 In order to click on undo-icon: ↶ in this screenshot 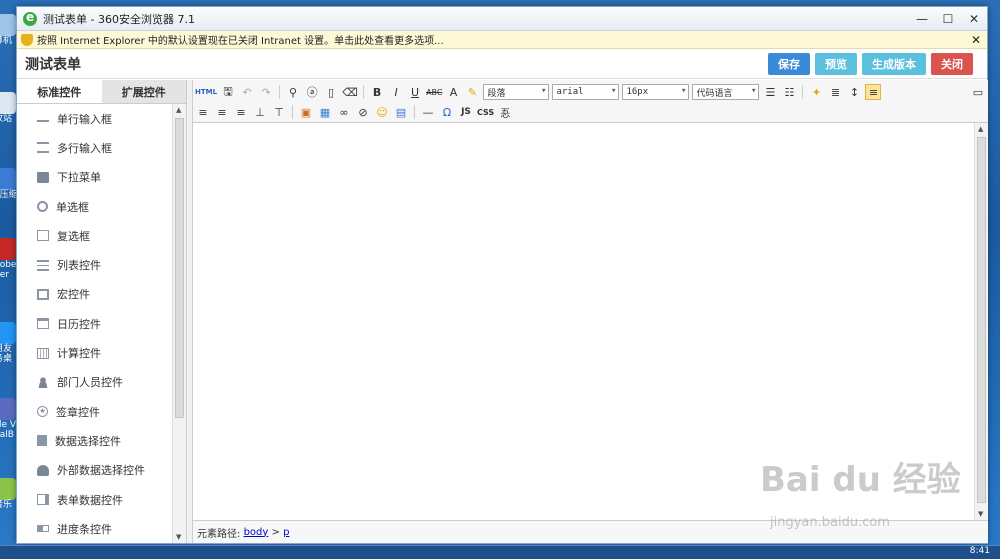, I will do `click(247, 92)`.